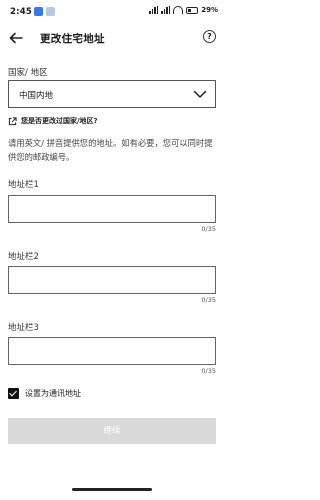 This screenshot has width=320, height=500. I want to click on notification-icon, so click(38, 11).